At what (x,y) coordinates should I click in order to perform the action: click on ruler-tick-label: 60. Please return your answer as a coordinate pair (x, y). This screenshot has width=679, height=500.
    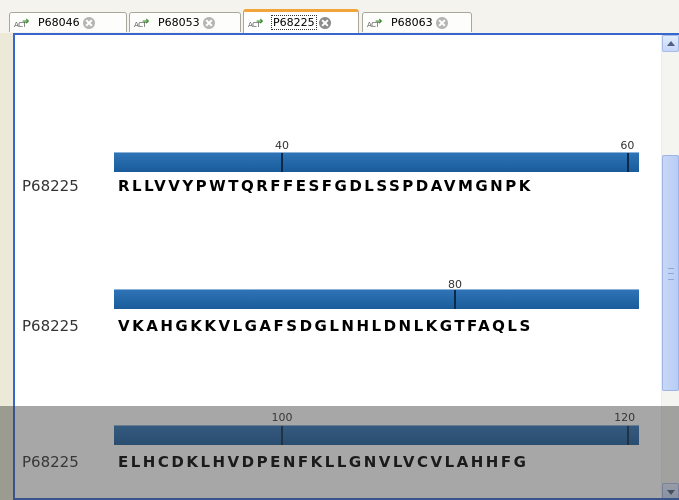
    Looking at the image, I should click on (627, 145).